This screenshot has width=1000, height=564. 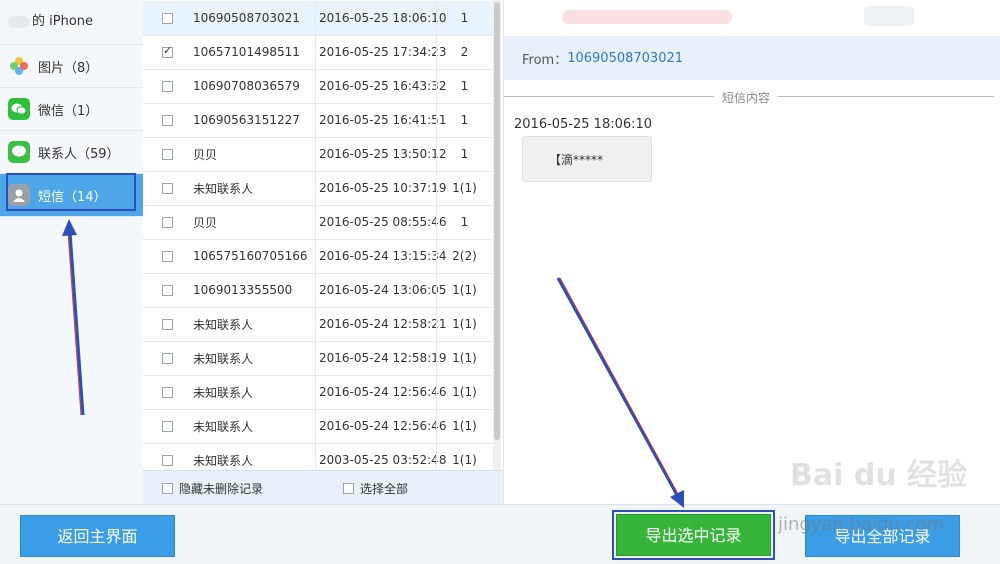 What do you see at coordinates (348, 488) in the screenshot?
I see `select-all-checkbox` at bounding box center [348, 488].